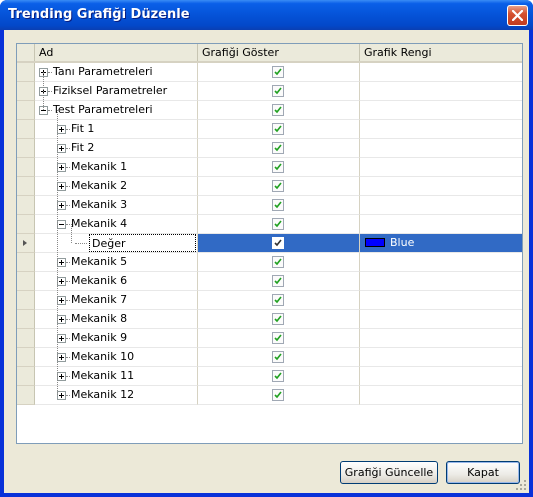 The image size is (533, 497). Describe the element at coordinates (269, 338) in the screenshot. I see `table-row: Mekanik 9` at that location.